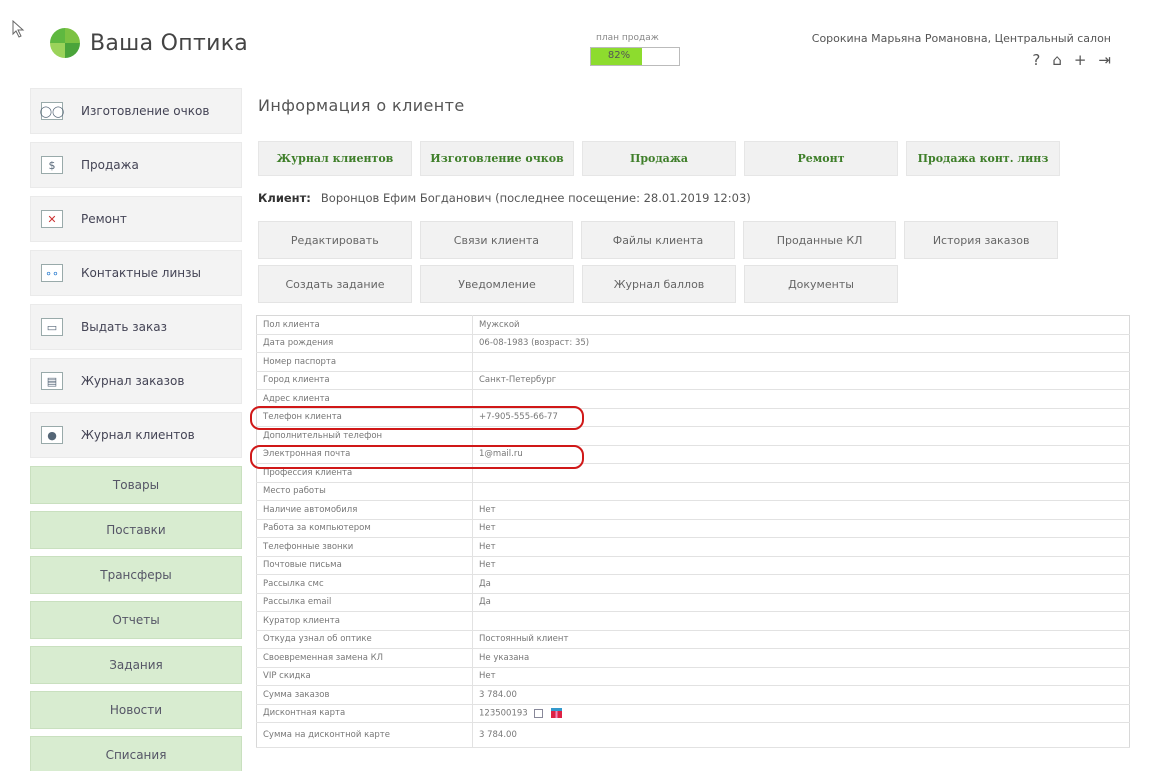 This screenshot has height=771, width=1149. Describe the element at coordinates (364, 602) in the screenshot. I see `field-name: Рассылка email` at that location.